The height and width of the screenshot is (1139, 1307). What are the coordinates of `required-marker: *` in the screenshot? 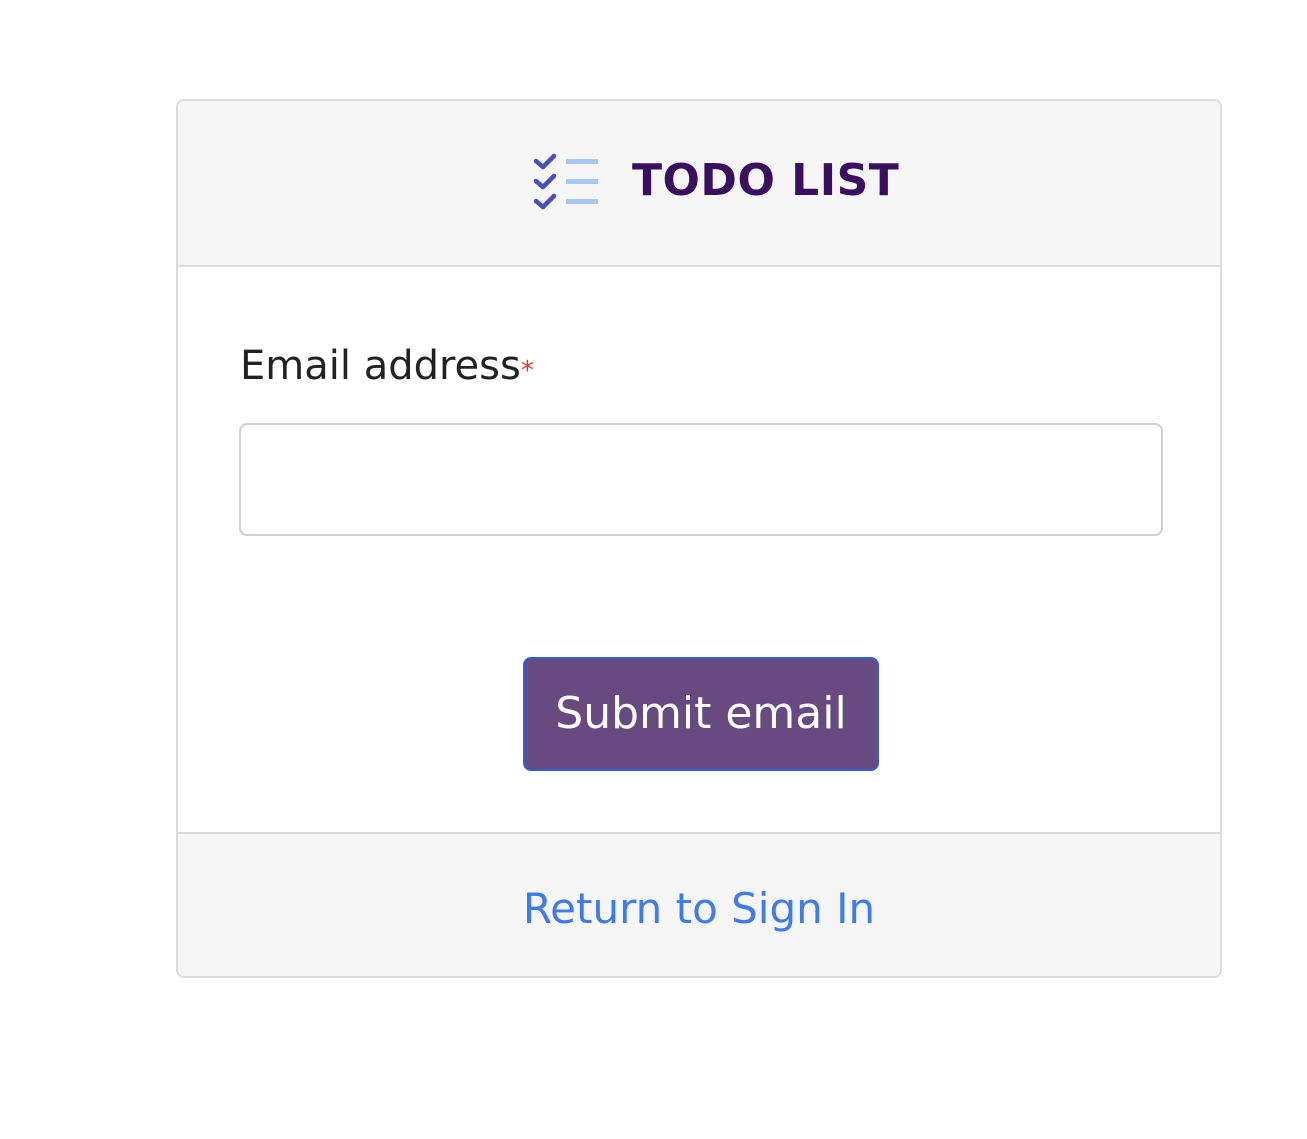 It's located at (527, 371).